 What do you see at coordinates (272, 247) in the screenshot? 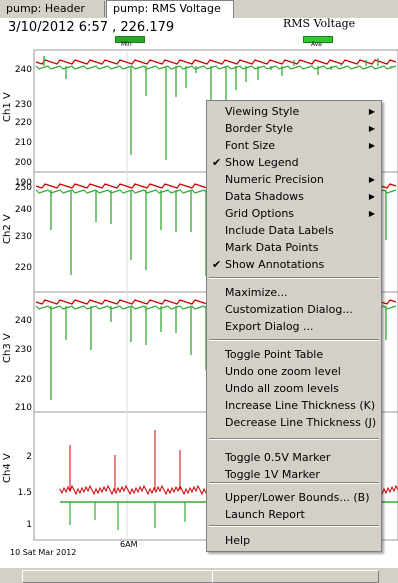
I see `menu-item-label: Mark Data Points` at bounding box center [272, 247].